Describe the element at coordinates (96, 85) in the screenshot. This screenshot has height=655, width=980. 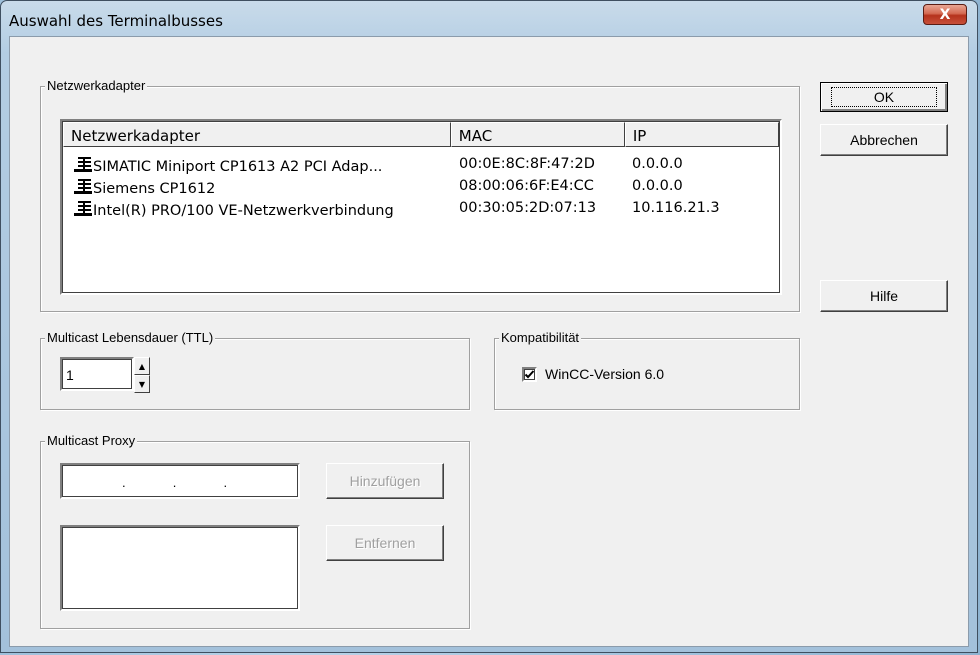
I see `network-adapter-group-label: Netzwerkadapter` at that location.